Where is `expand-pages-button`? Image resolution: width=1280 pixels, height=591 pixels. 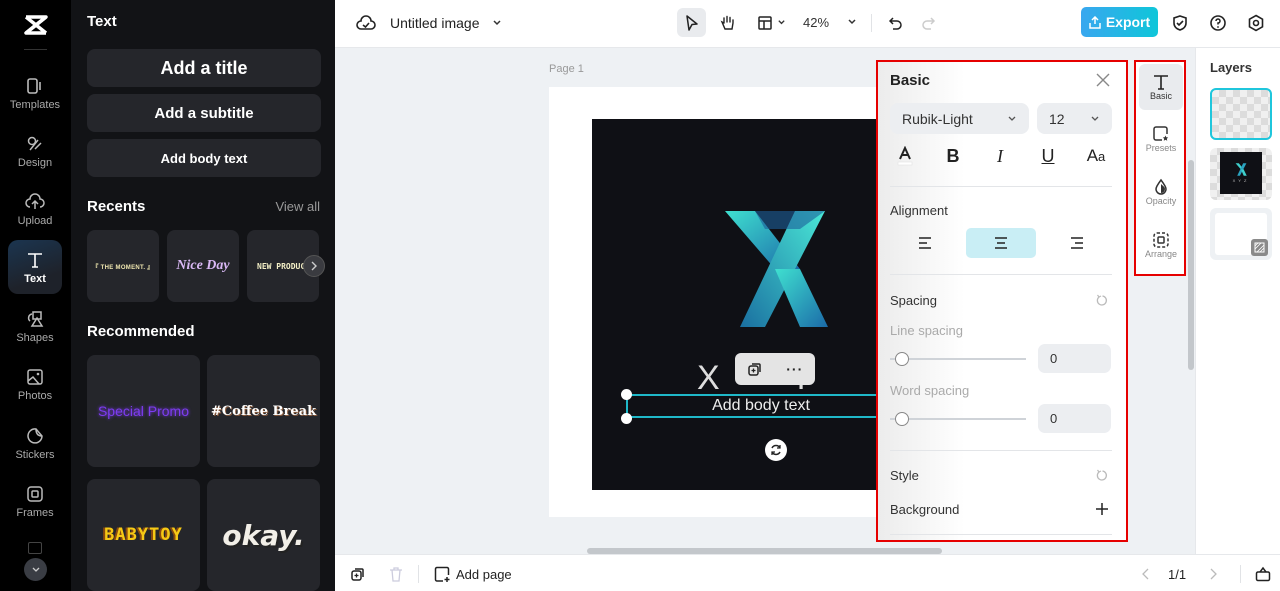 expand-pages-button is located at coordinates (1263, 574).